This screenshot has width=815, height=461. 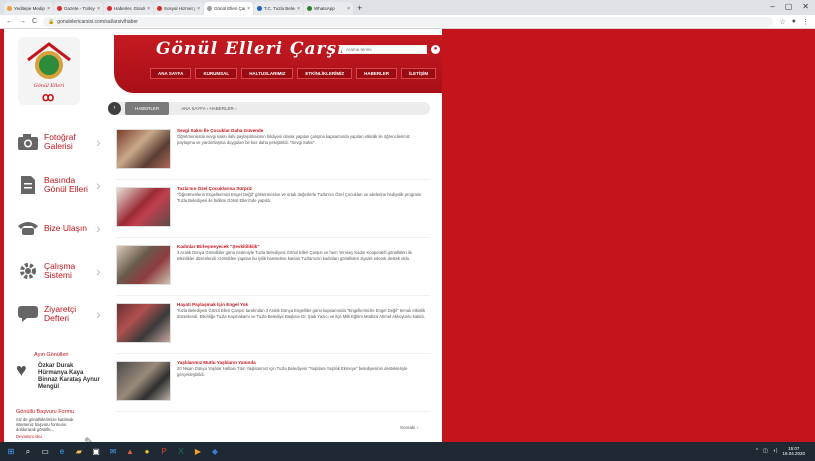 What do you see at coordinates (11, 452) in the screenshot?
I see `windows-icon: ⊞` at bounding box center [11, 452].